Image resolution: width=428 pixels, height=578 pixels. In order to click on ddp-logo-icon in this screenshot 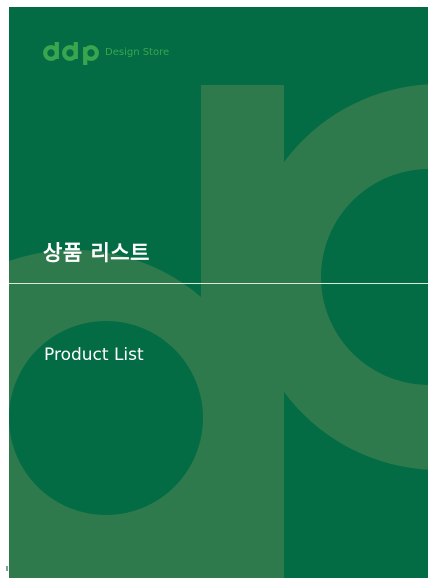, I will do `click(71, 53)`.